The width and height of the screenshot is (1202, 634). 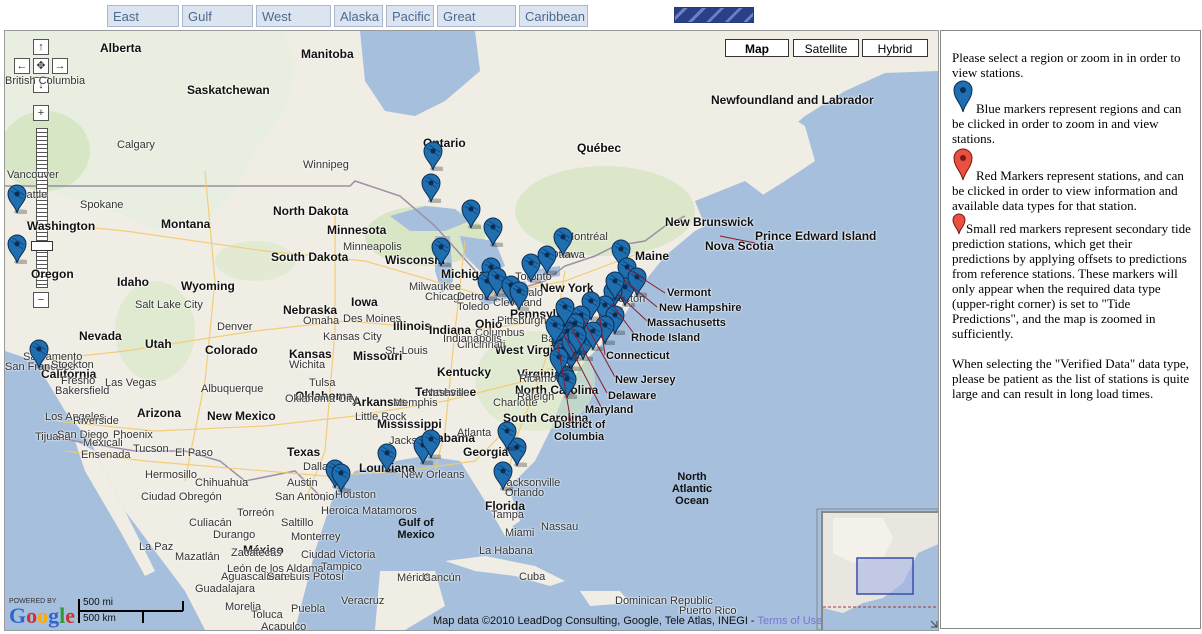 I want to click on tab-caribbean: Caribbean, so click(x=553, y=16).